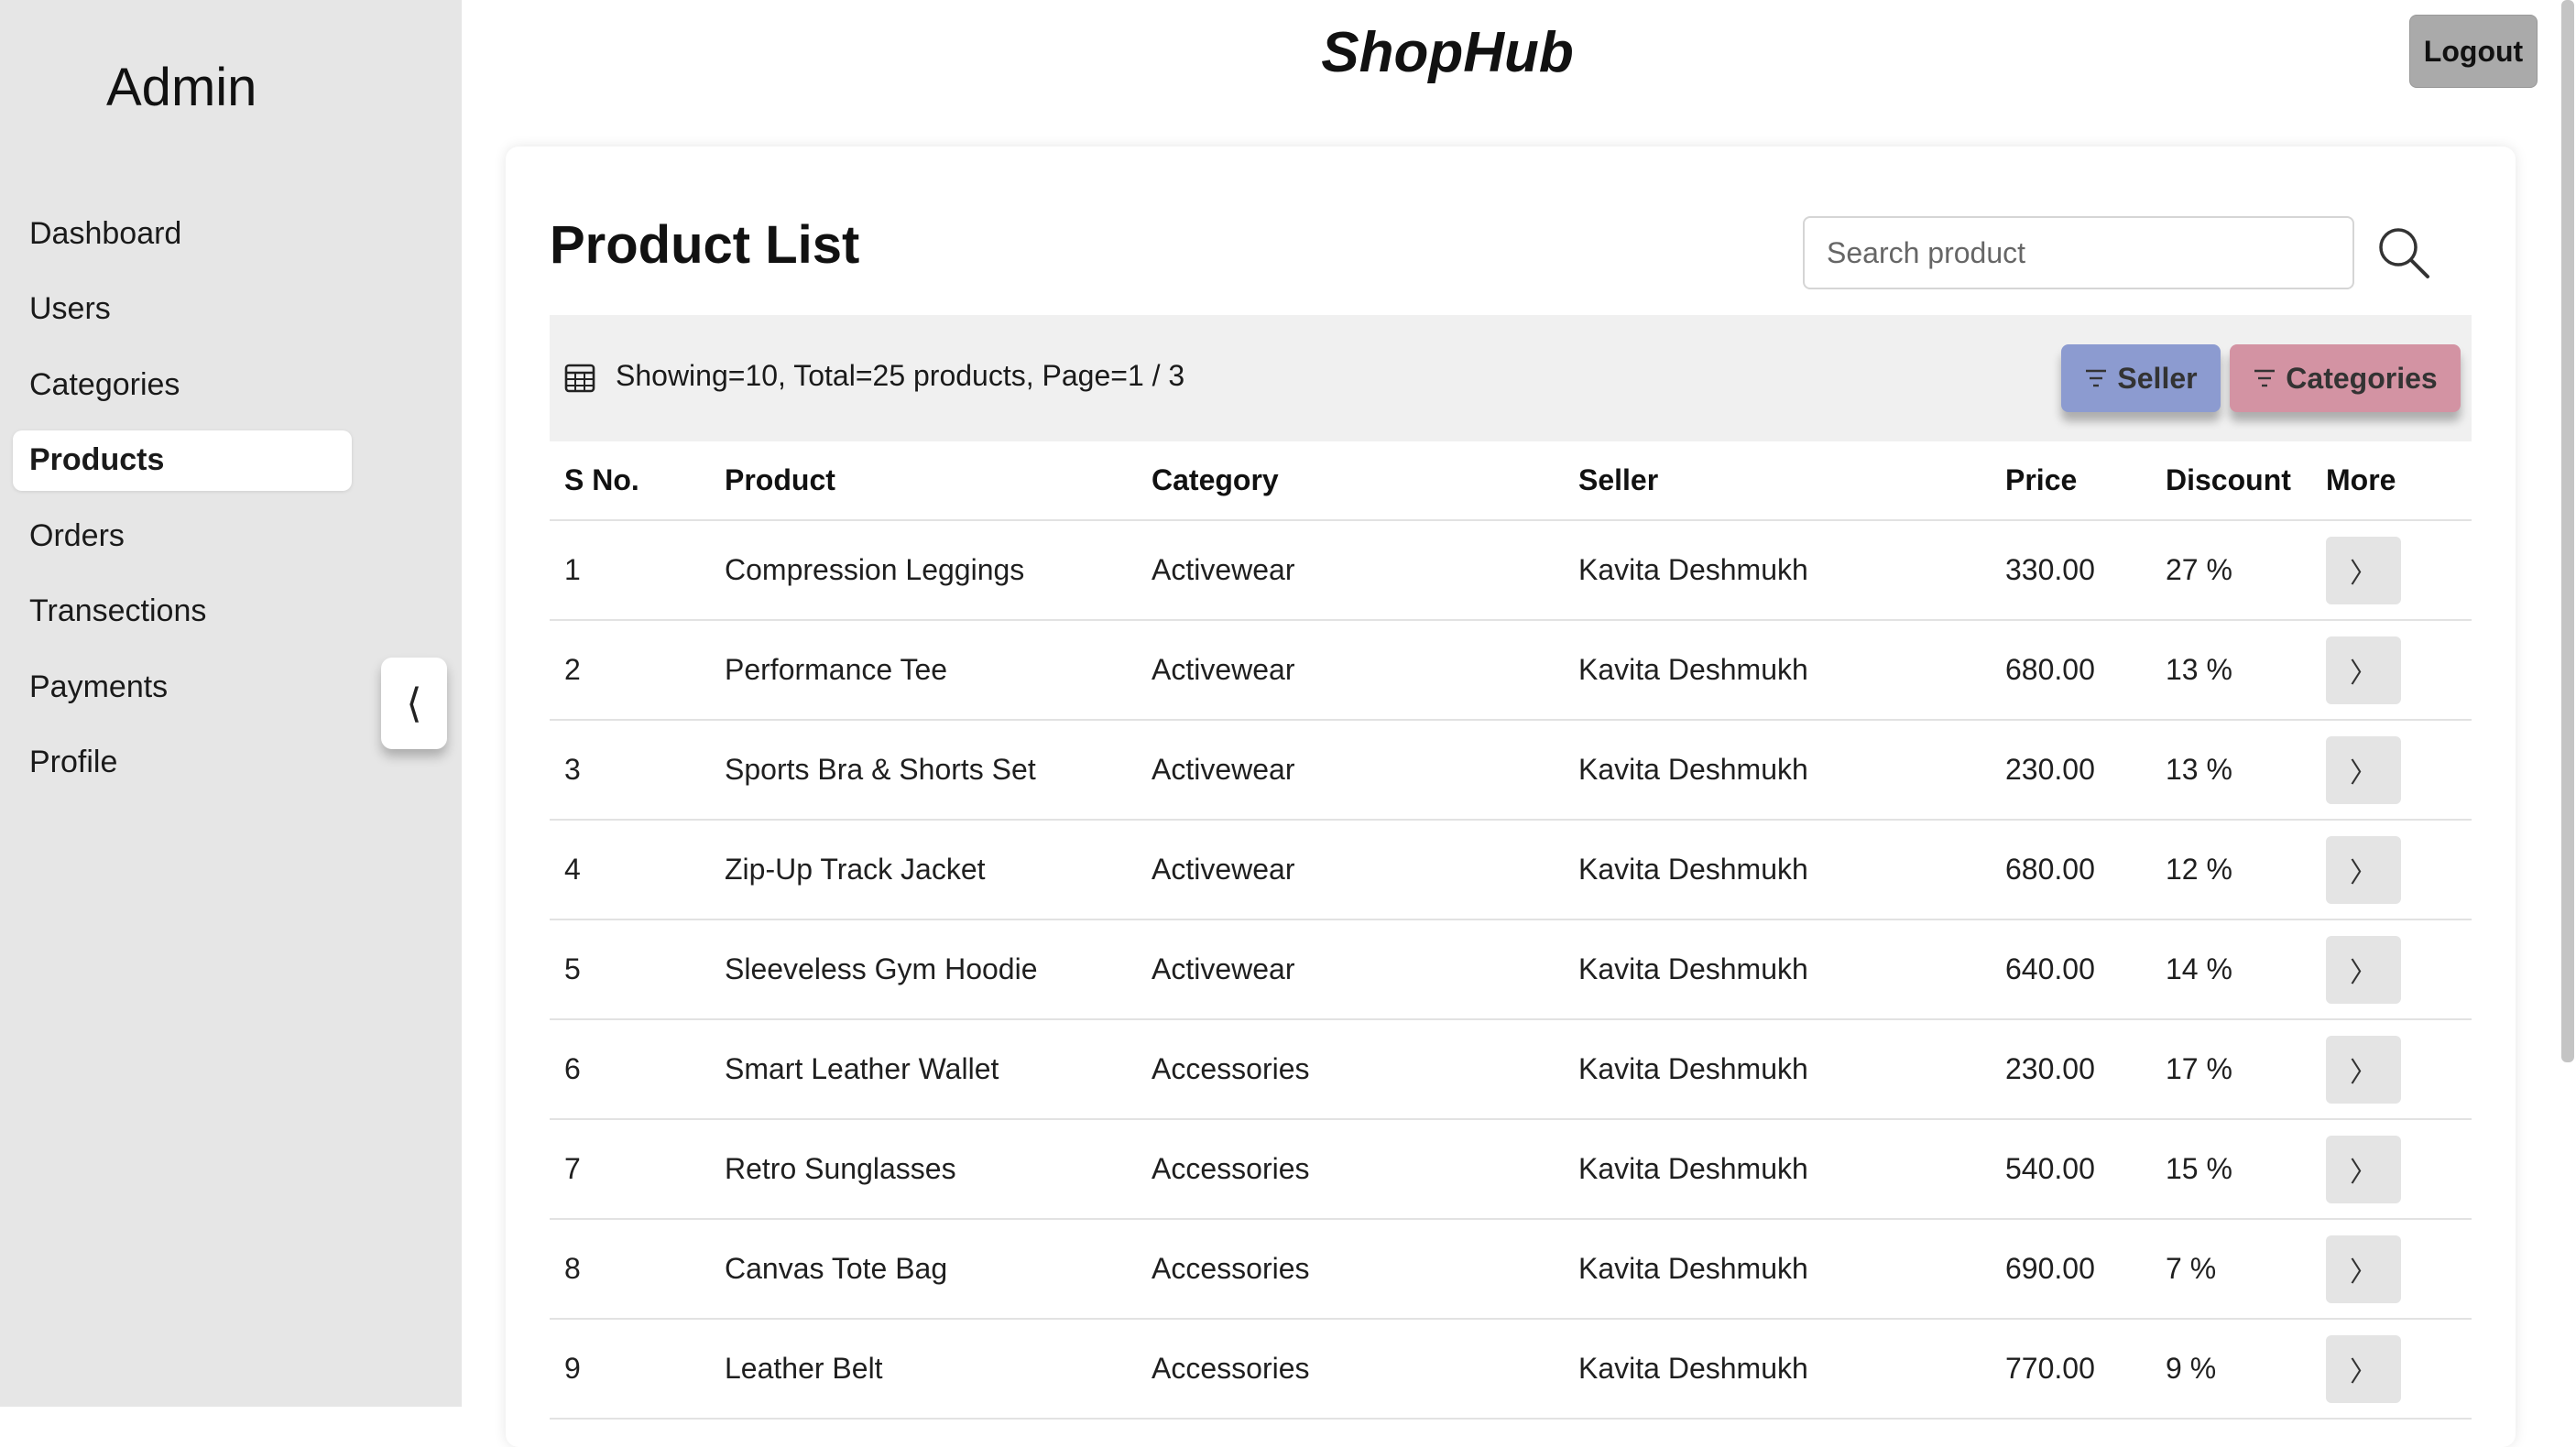  Describe the element at coordinates (2474, 51) in the screenshot. I see `logout-button: Logout` at that location.